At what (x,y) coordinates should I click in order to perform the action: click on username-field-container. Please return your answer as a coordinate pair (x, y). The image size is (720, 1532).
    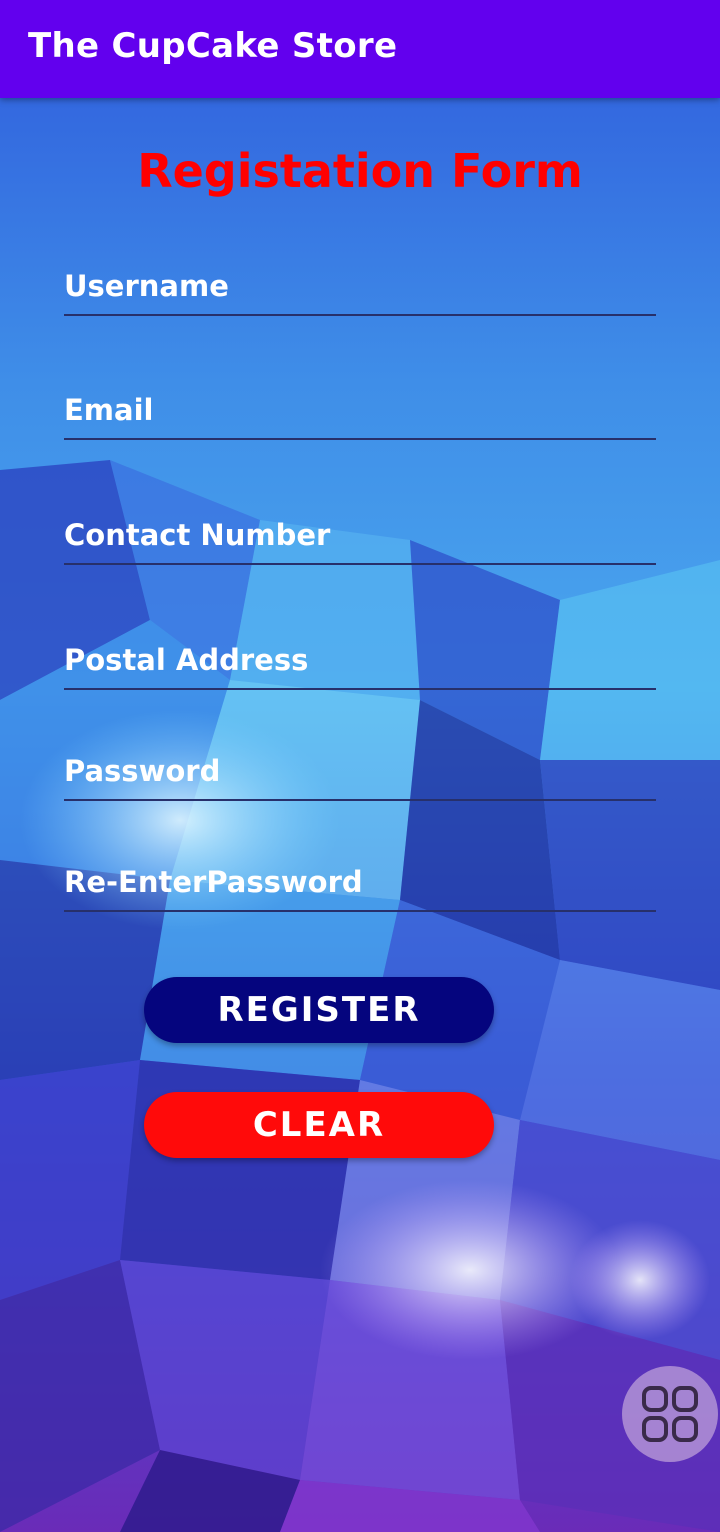
    Looking at the image, I should click on (360, 285).